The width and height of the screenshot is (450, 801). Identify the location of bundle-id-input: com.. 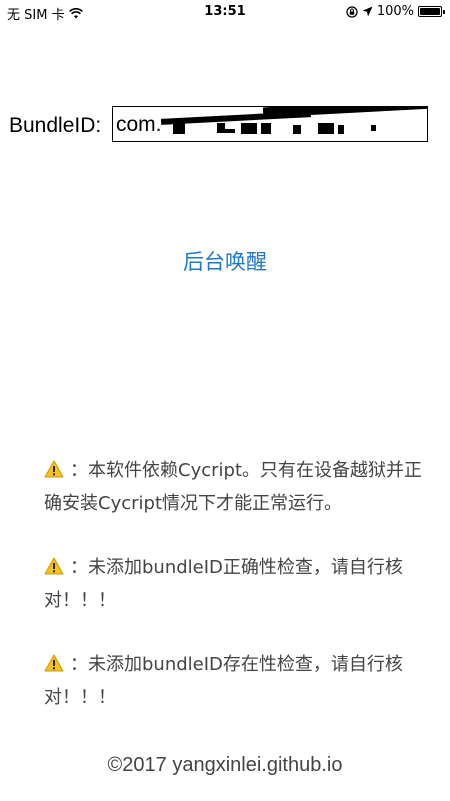
(270, 124).